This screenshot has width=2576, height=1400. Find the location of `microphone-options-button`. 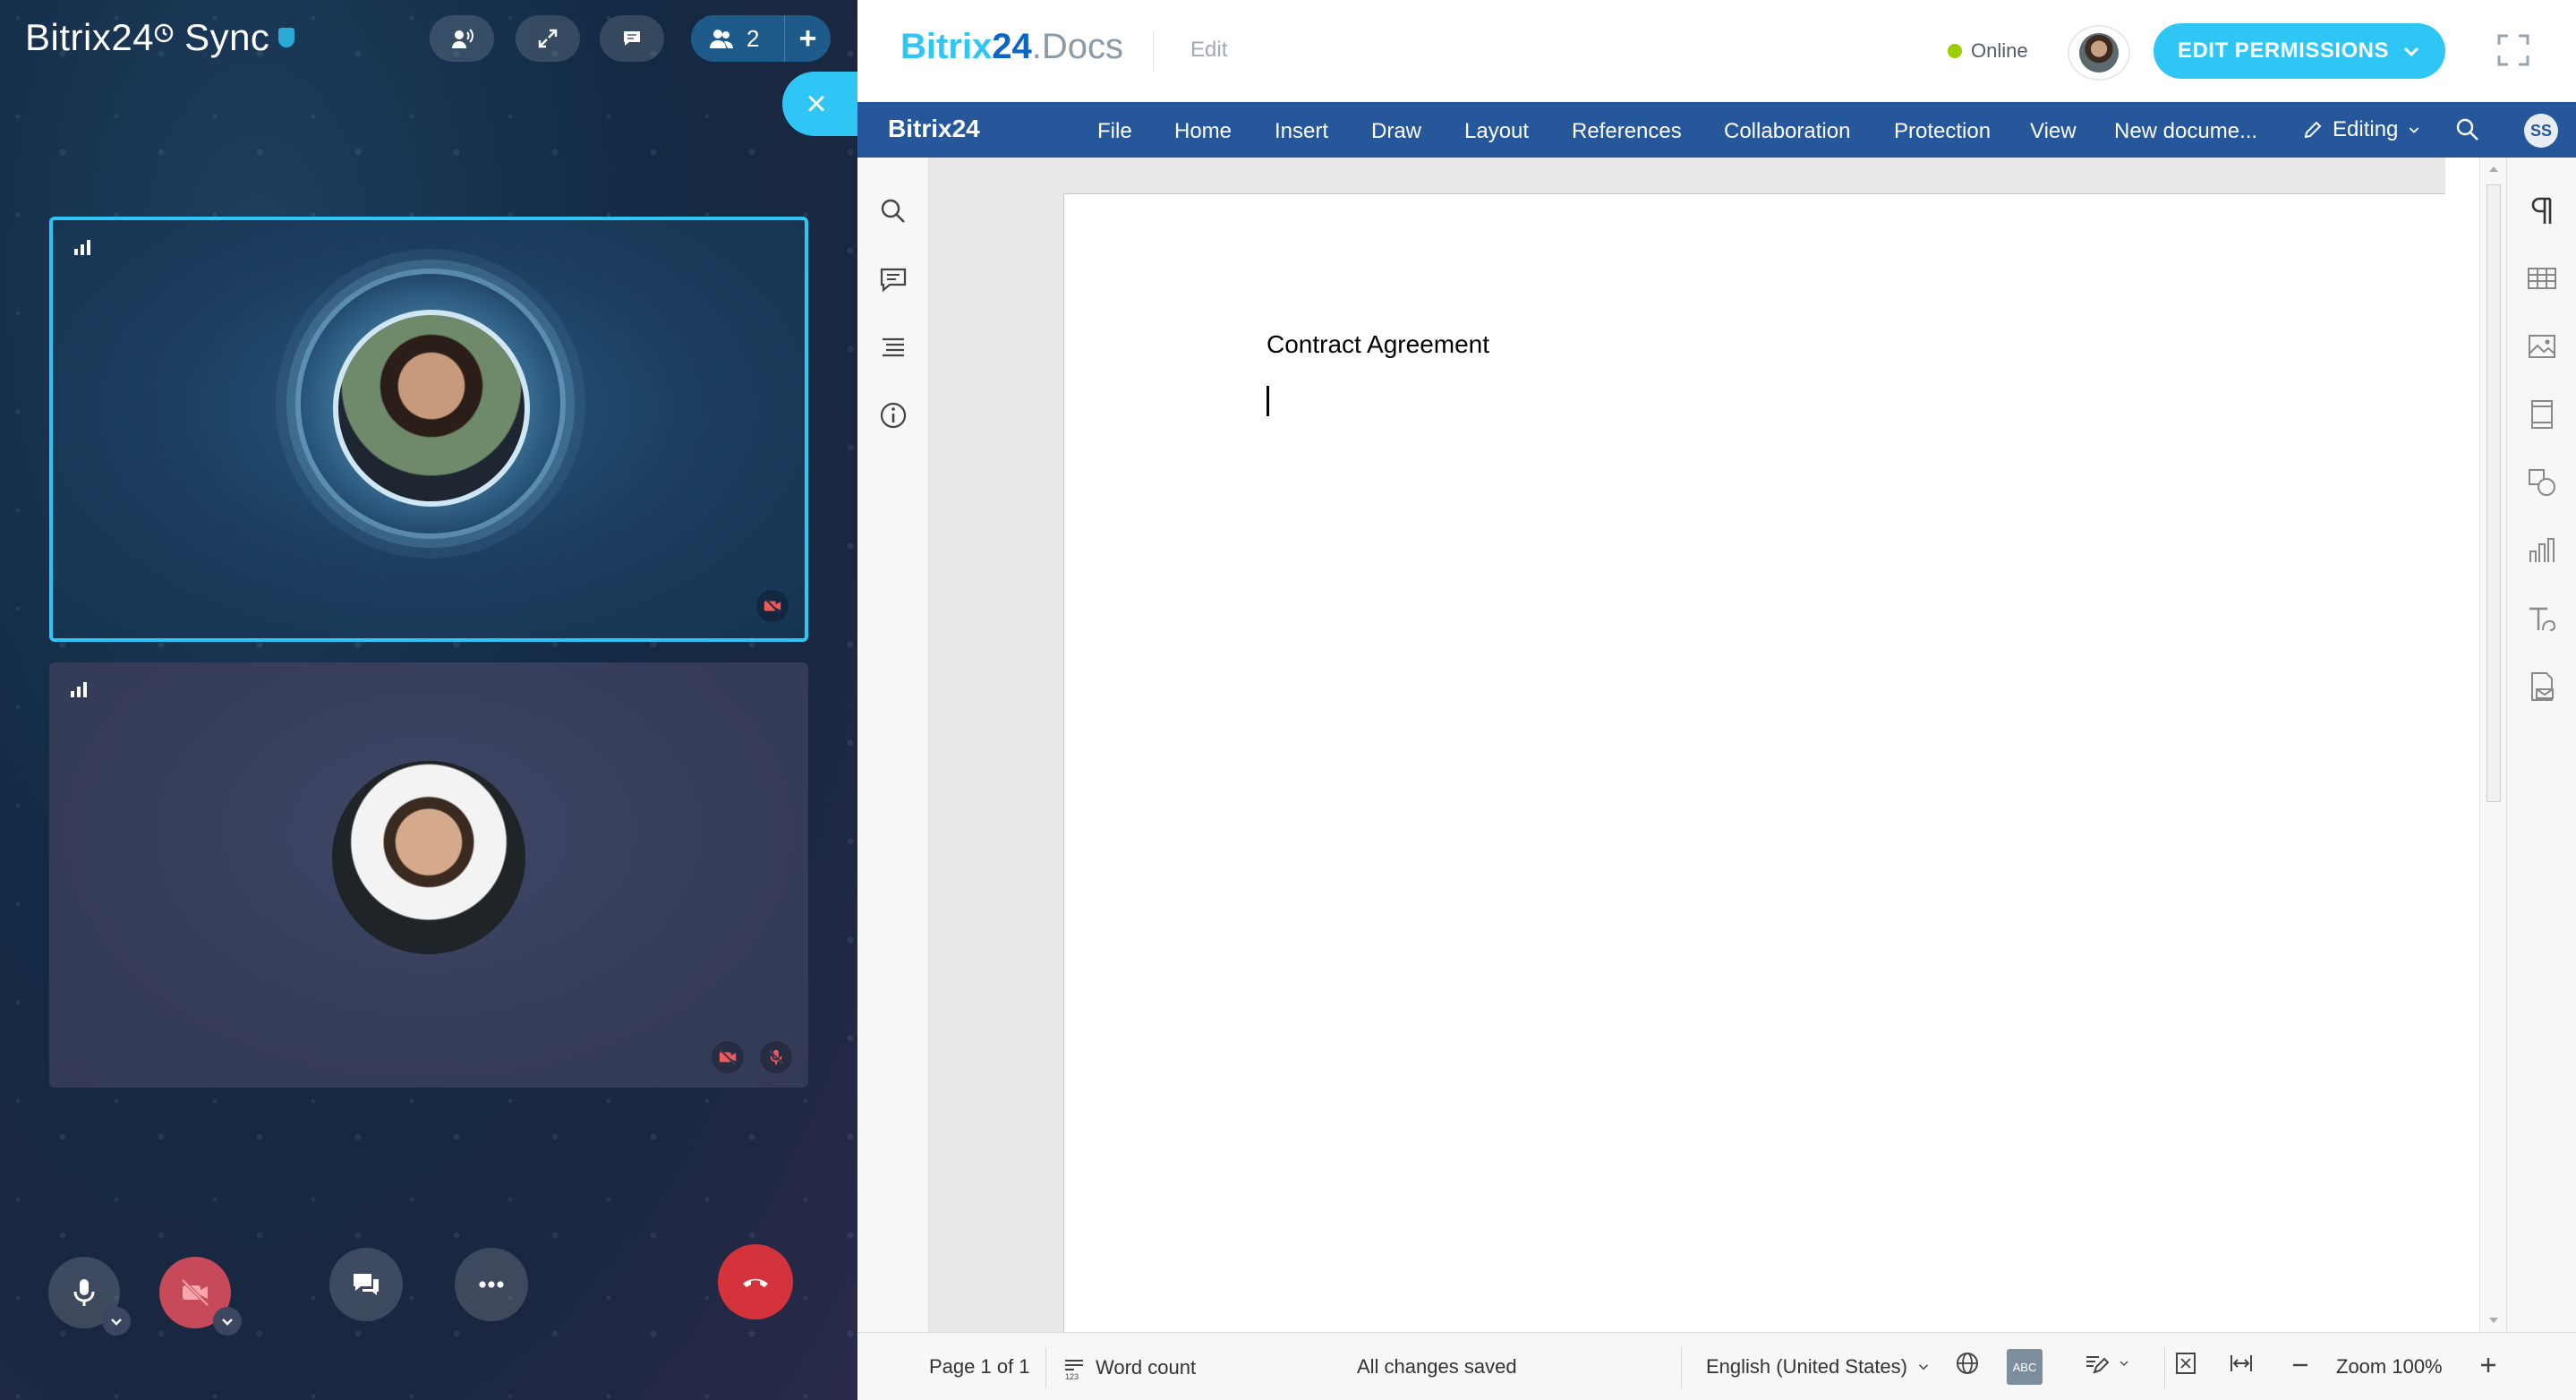

microphone-options-button is located at coordinates (116, 1321).